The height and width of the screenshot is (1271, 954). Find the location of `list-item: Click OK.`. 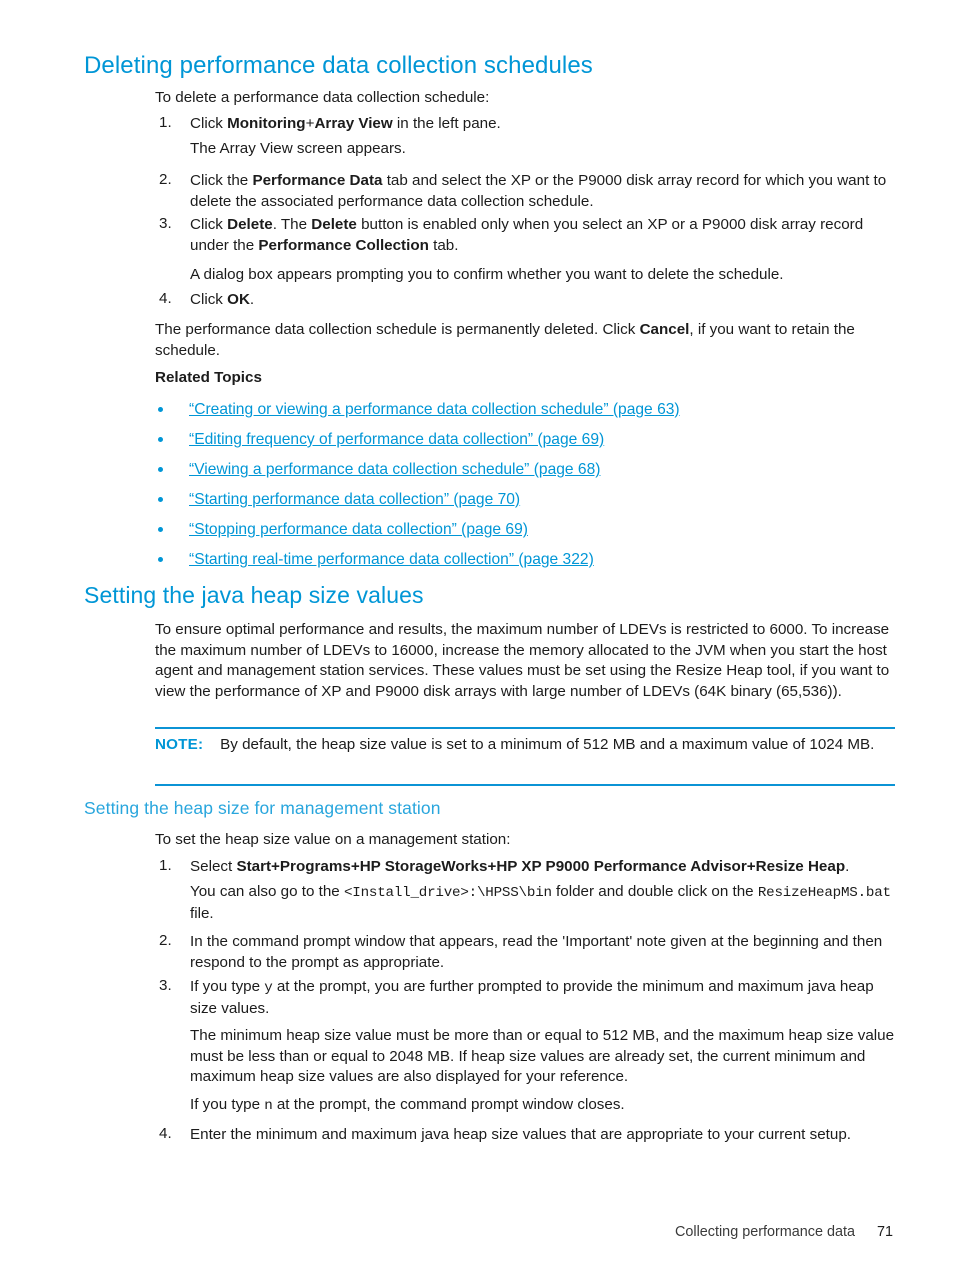

list-item: Click OK. is located at coordinates (222, 299).